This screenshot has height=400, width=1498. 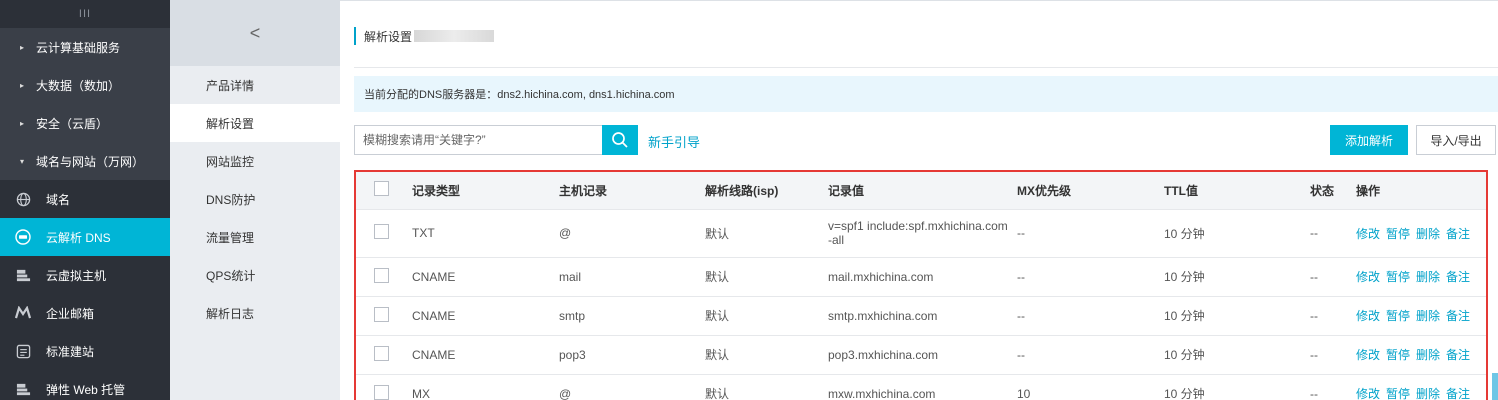 I want to click on sidebar-collapse-toggle: III, so click(x=85, y=14).